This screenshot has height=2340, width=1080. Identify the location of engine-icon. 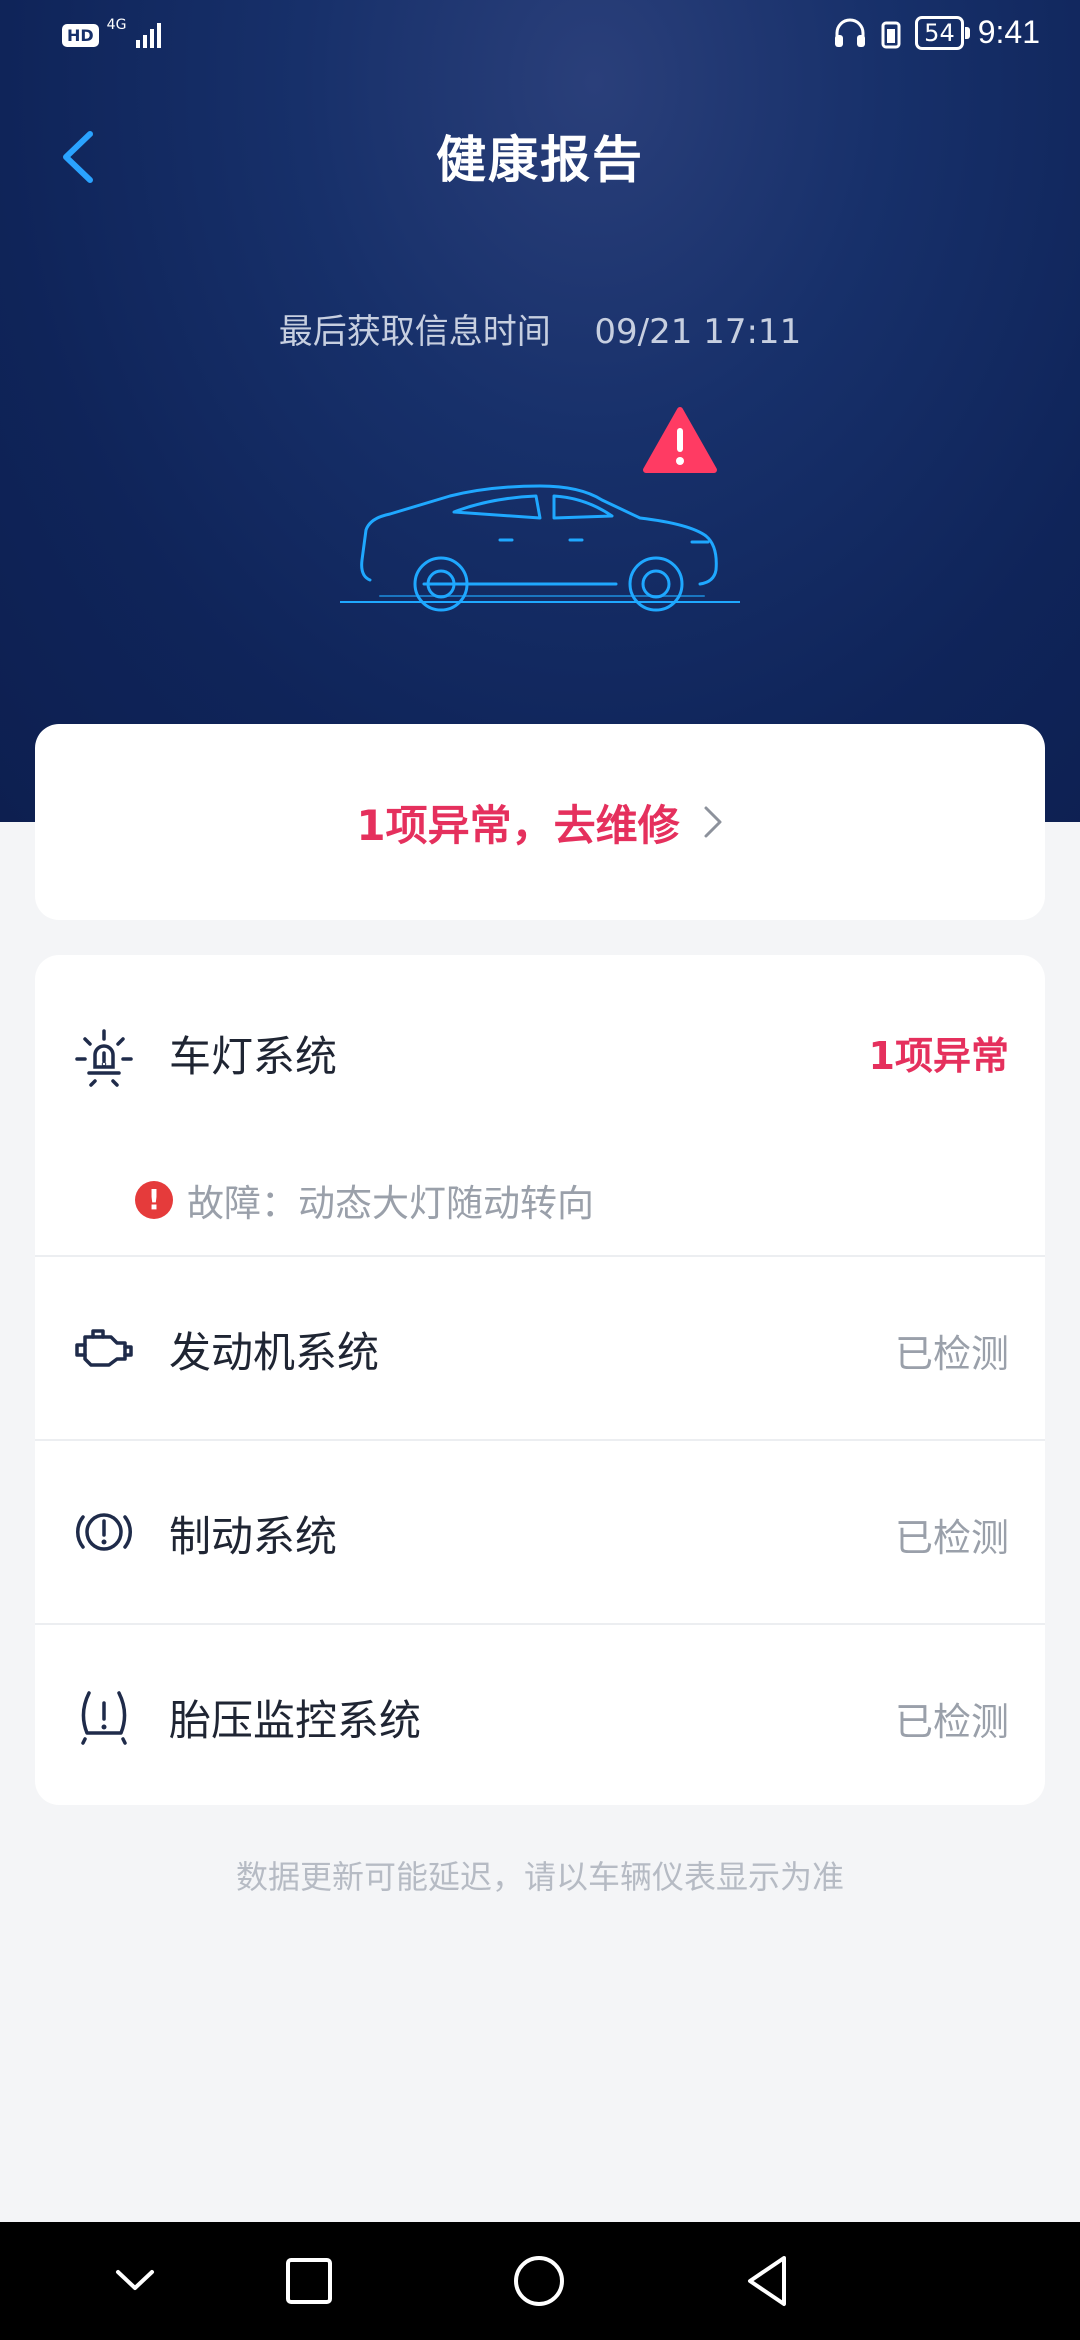
(104, 1348).